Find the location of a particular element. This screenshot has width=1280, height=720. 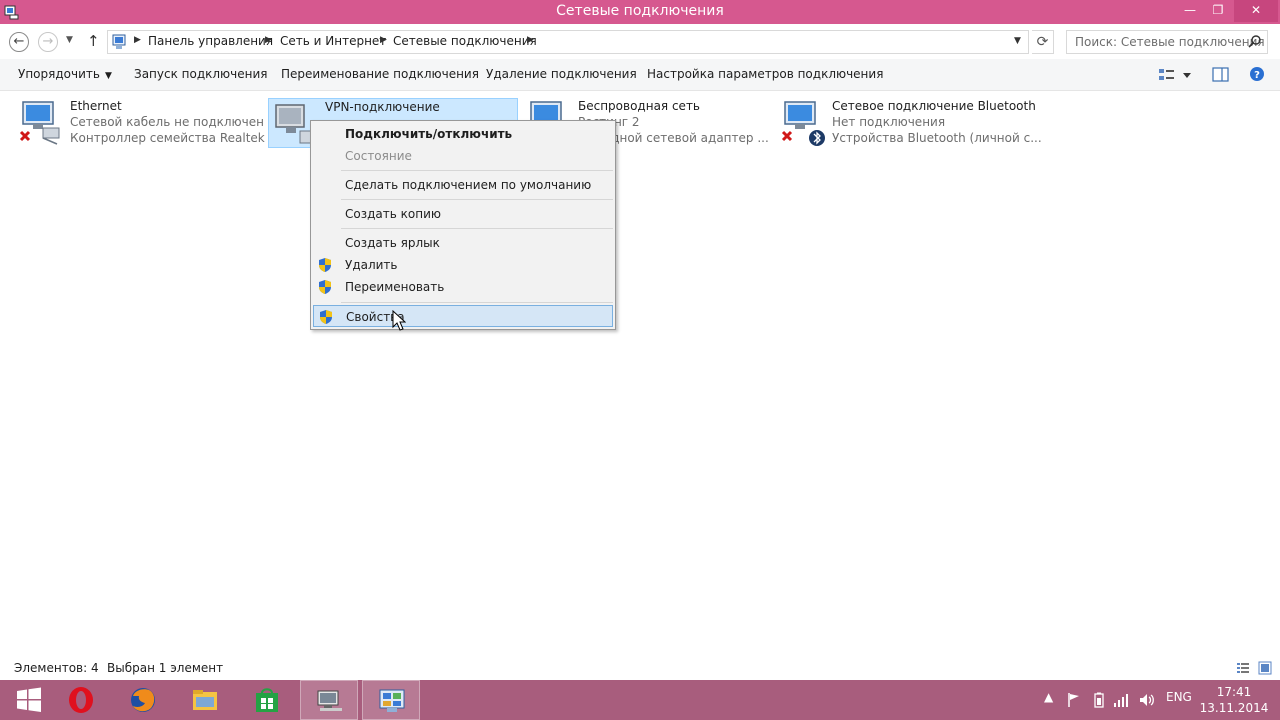

menu-item-label: Удалить is located at coordinates (371, 265).